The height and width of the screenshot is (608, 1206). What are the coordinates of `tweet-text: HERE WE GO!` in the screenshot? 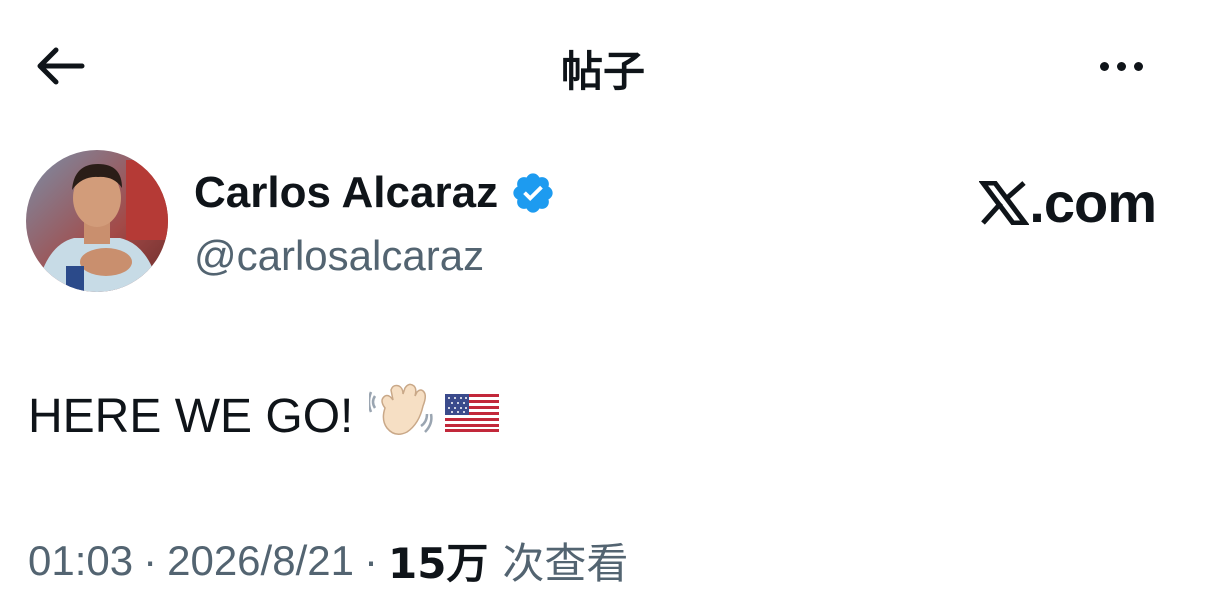 It's located at (191, 416).